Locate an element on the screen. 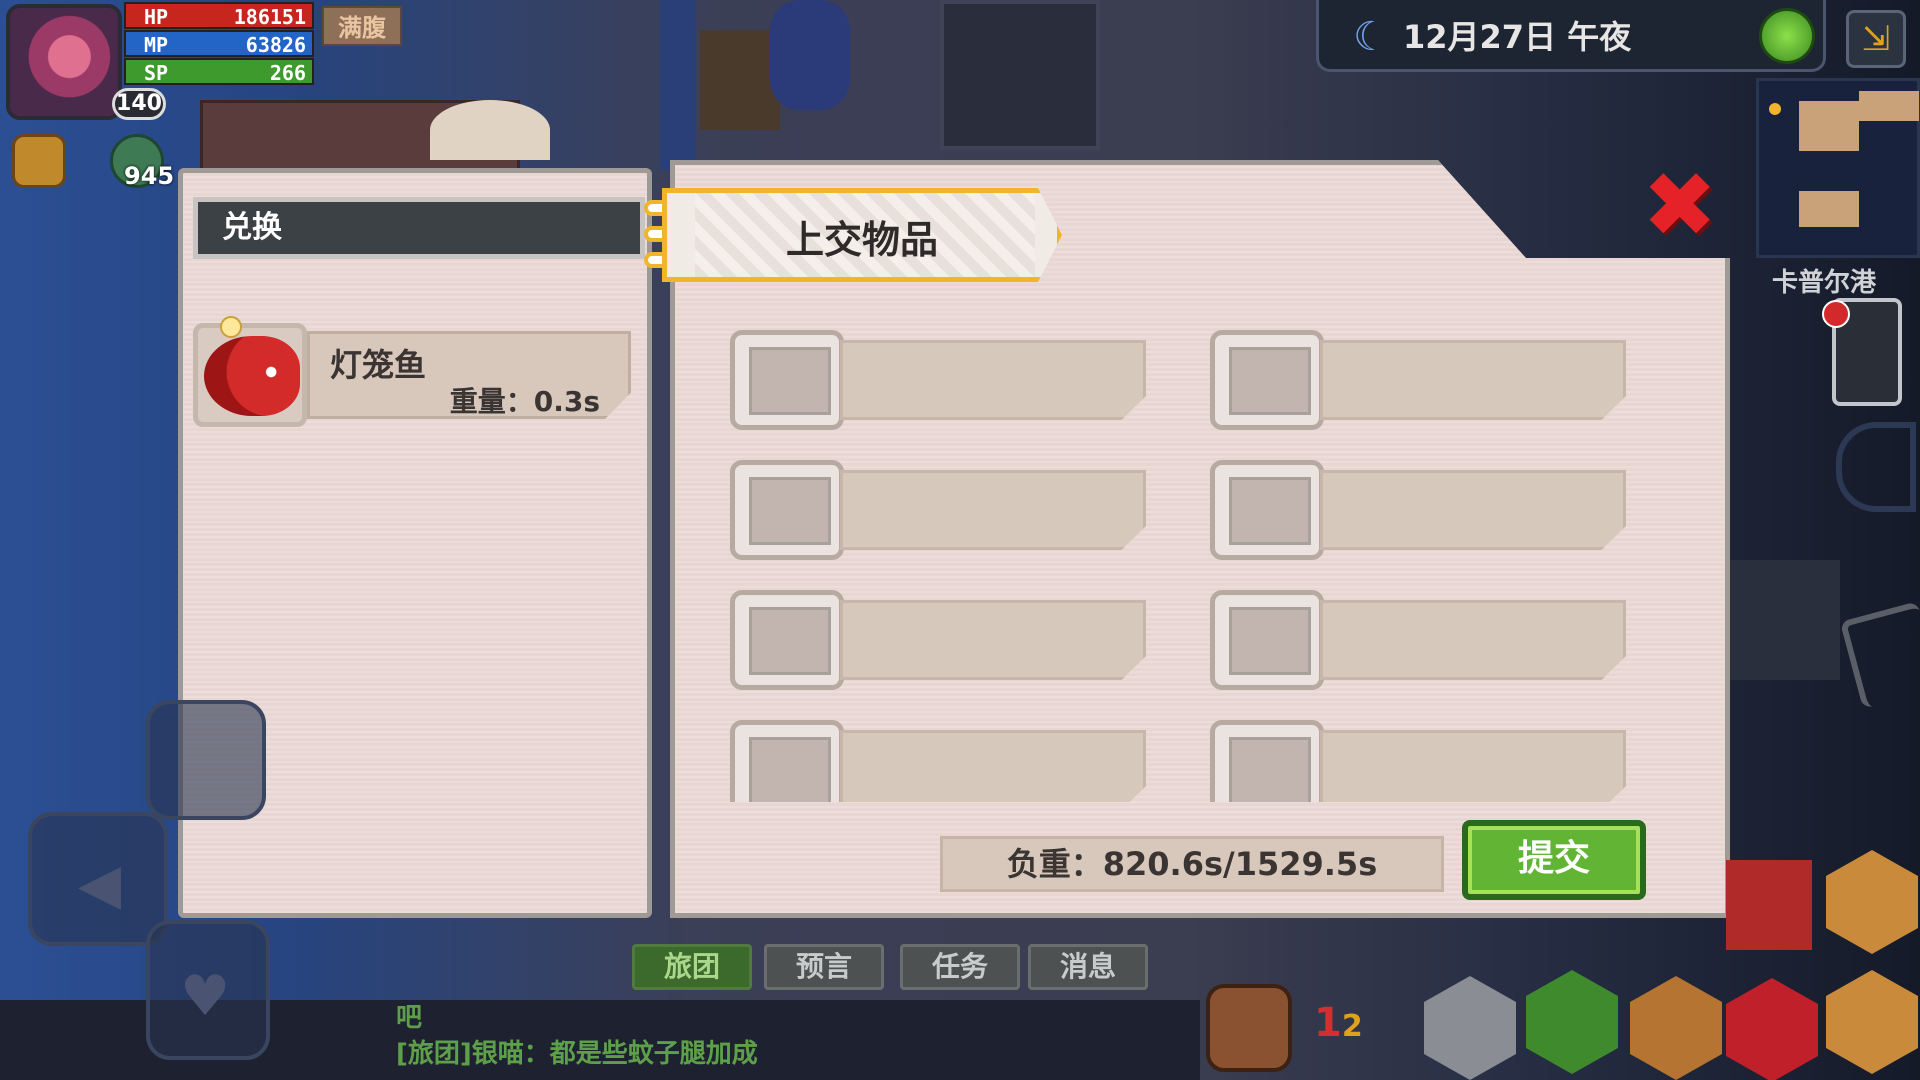 This screenshot has width=1920, height=1080. notification-dot is located at coordinates (1836, 314).